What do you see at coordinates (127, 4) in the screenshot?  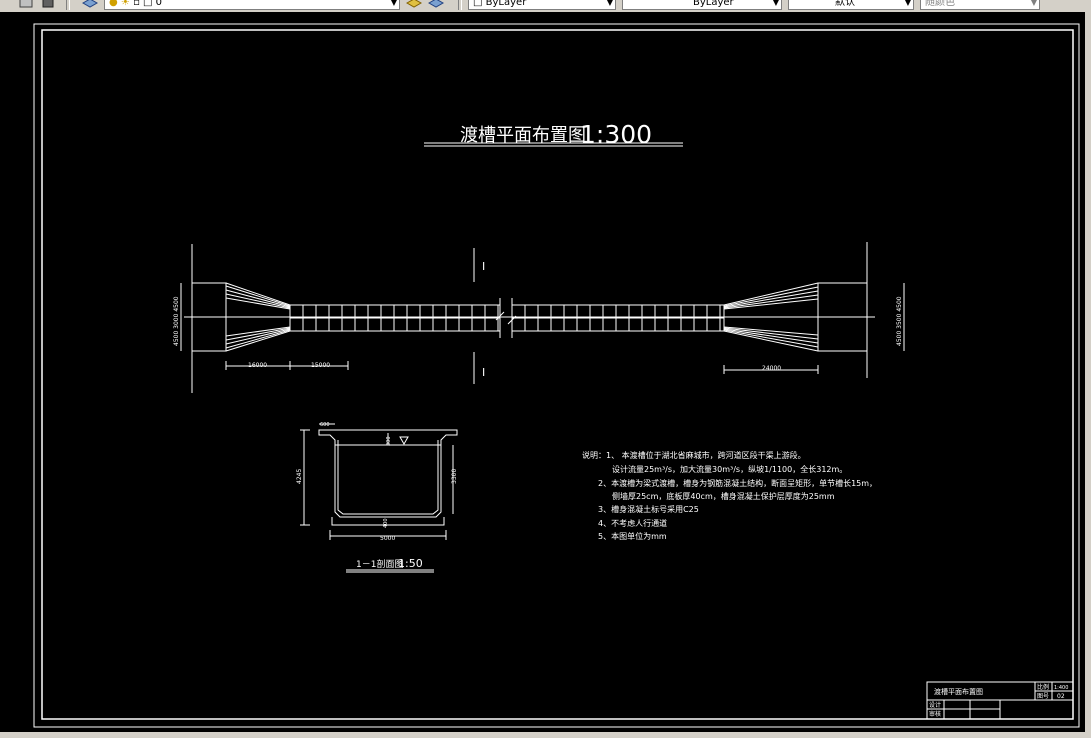 I see `sun-icon: ☀` at bounding box center [127, 4].